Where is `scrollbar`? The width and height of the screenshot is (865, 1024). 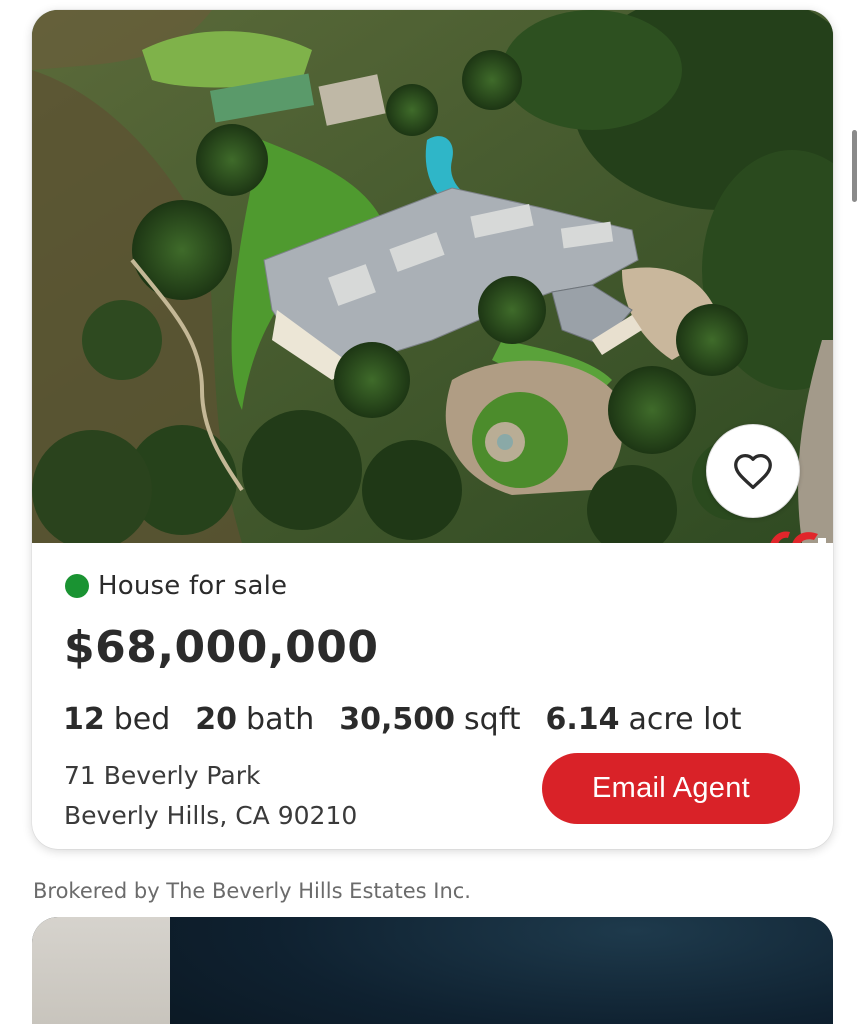
scrollbar is located at coordinates (854, 166).